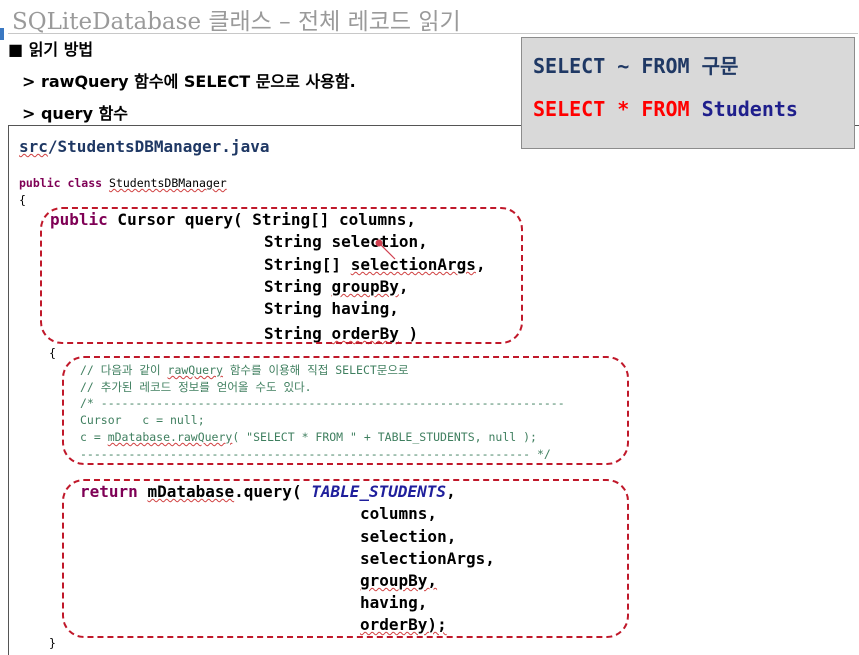 This screenshot has width=859, height=655. I want to click on signature-highlight, so click(281, 275).